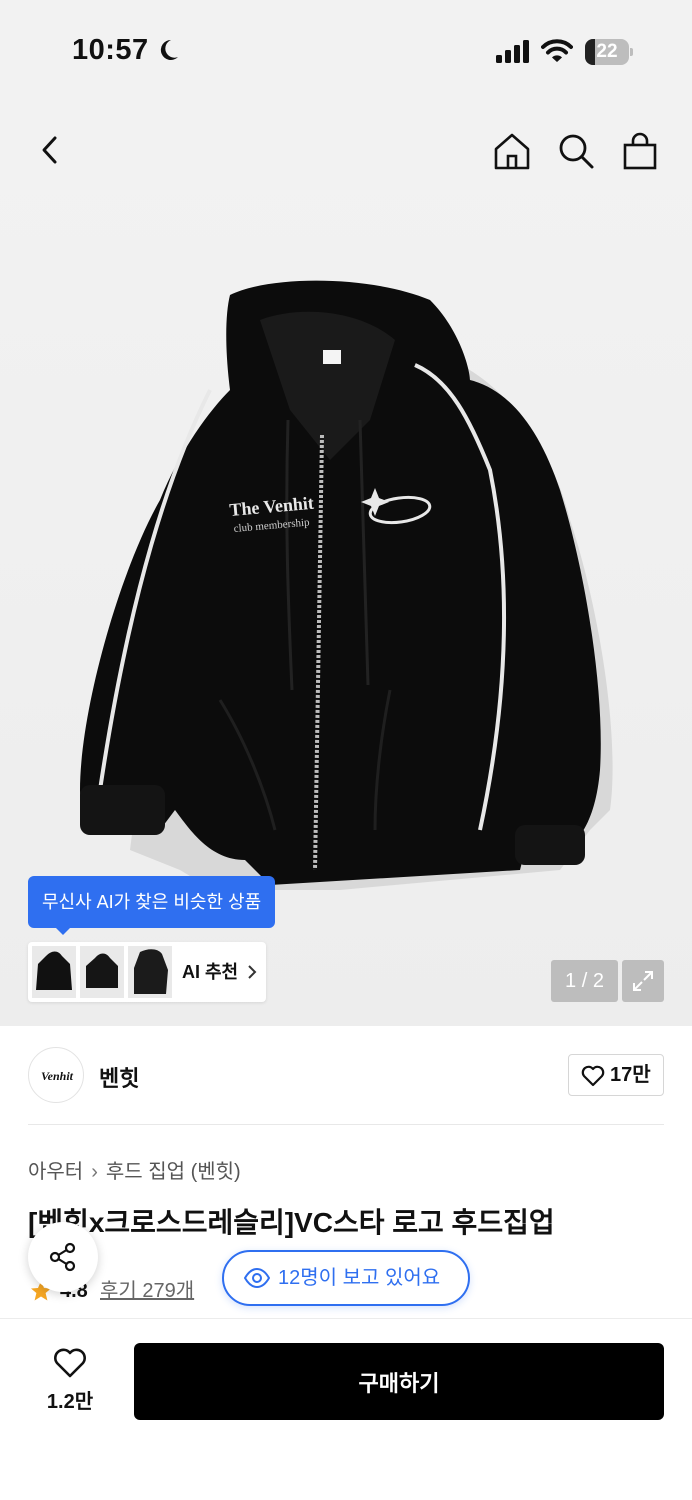  I want to click on home-icon, so click(512, 152).